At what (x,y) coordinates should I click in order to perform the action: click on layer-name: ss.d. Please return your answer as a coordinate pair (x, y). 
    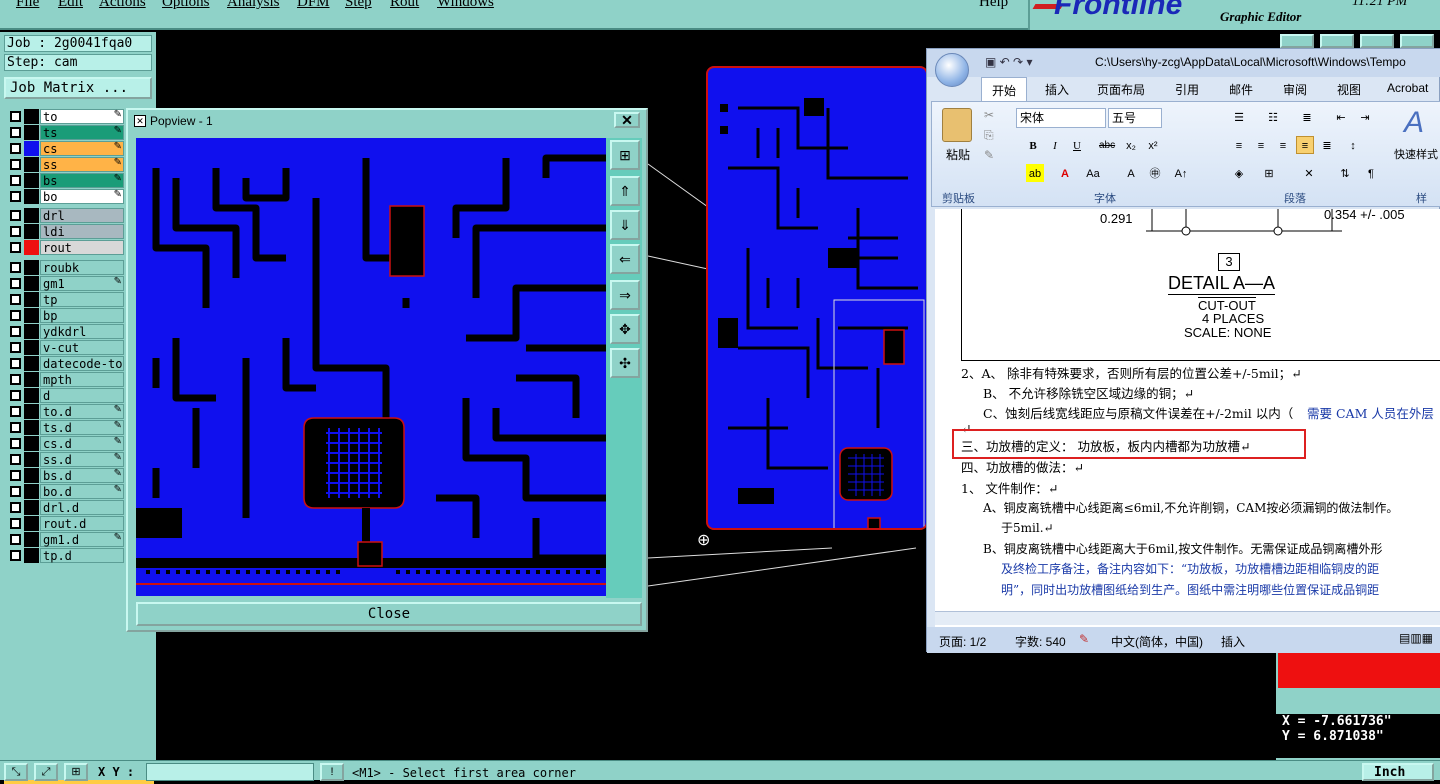
    Looking at the image, I should click on (82, 459).